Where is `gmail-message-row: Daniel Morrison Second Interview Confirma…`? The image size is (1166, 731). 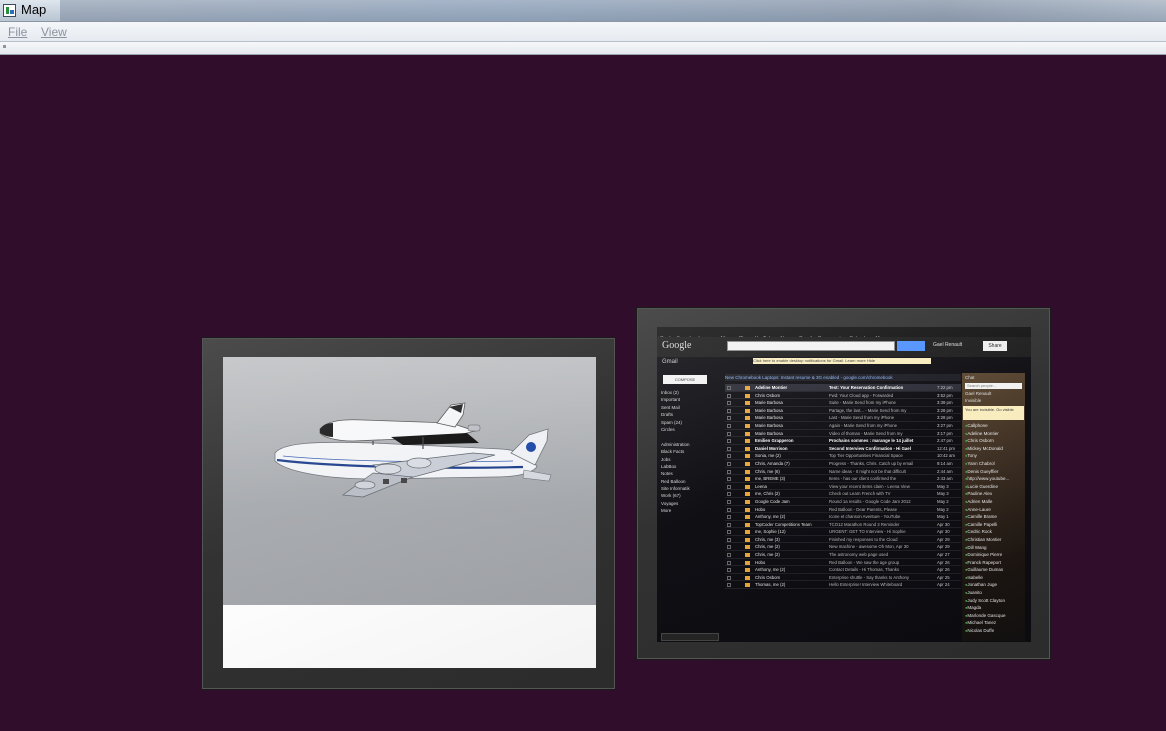
gmail-message-row: Daniel Morrison Second Interview Confirma… is located at coordinates (843, 449).